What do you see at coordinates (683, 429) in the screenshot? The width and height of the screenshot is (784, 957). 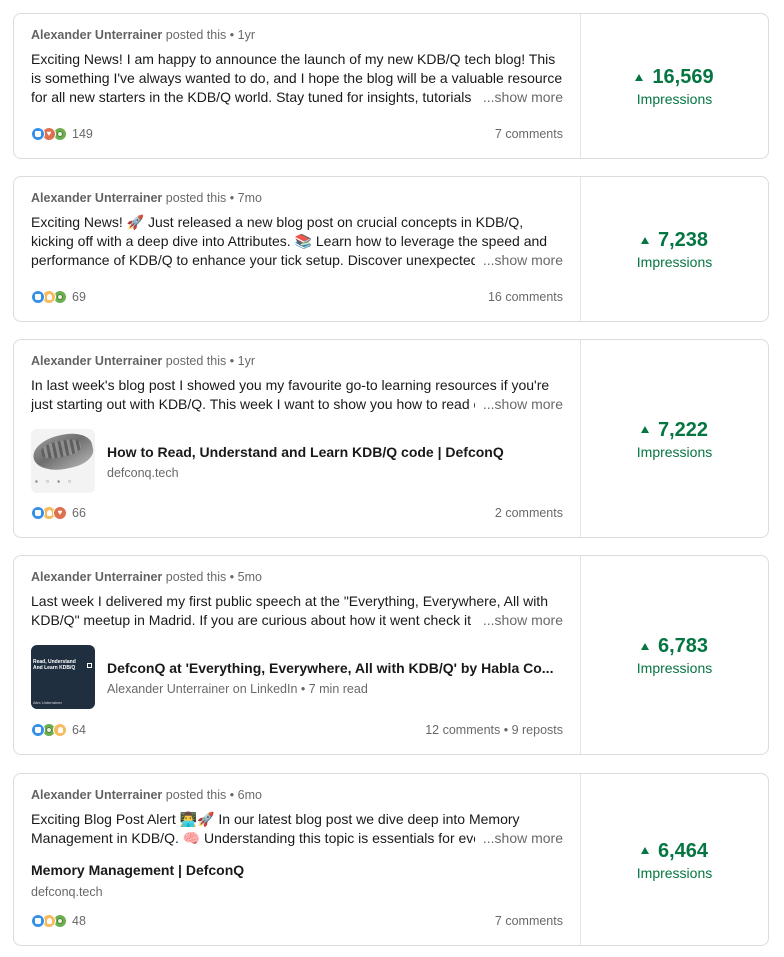 I see `impressions-number: 7,222` at bounding box center [683, 429].